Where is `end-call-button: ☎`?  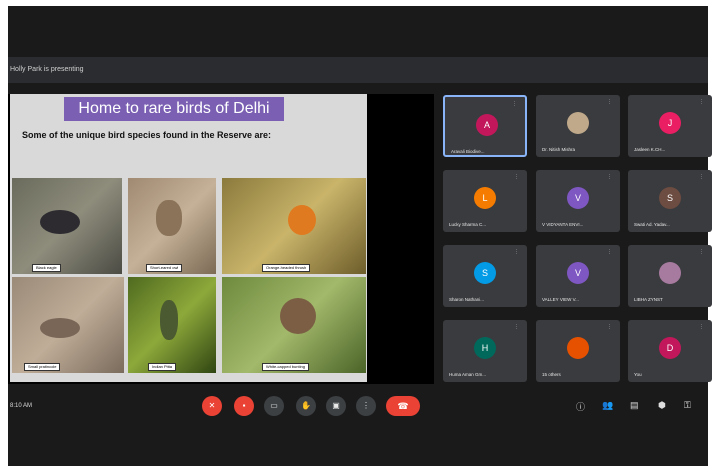
end-call-button: ☎ is located at coordinates (403, 406).